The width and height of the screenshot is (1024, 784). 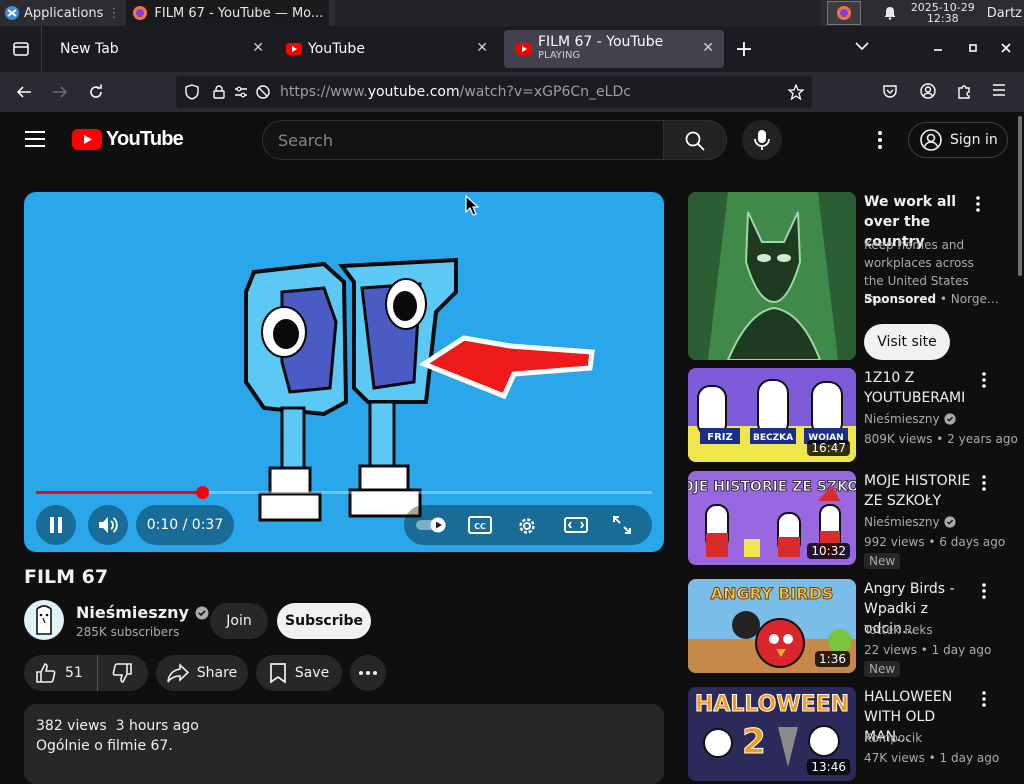 What do you see at coordinates (324, 92) in the screenshot?
I see `url-prefix: https://www.` at bounding box center [324, 92].